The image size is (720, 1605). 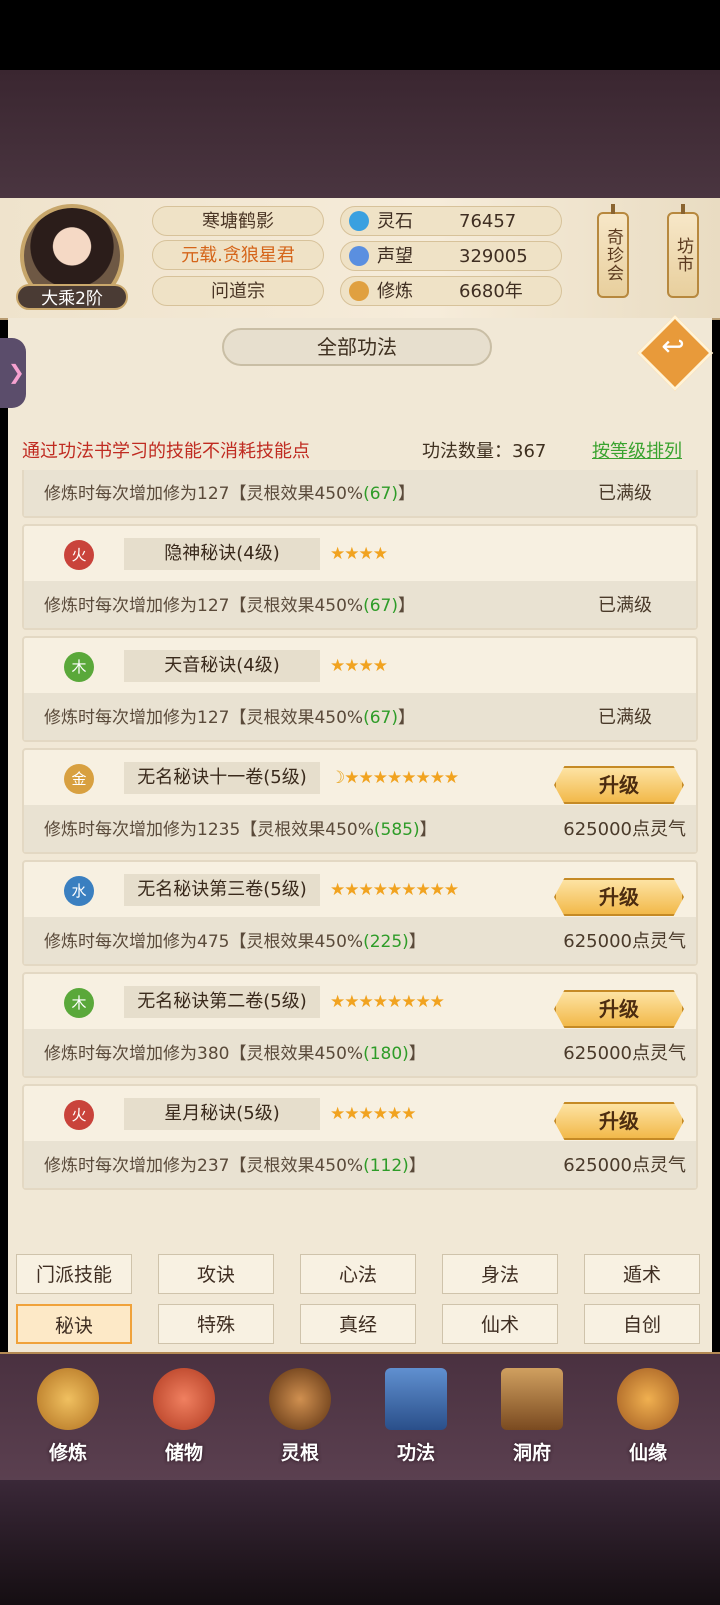 I want to click on player-title: 元载.贪狼星君, so click(x=238, y=255).